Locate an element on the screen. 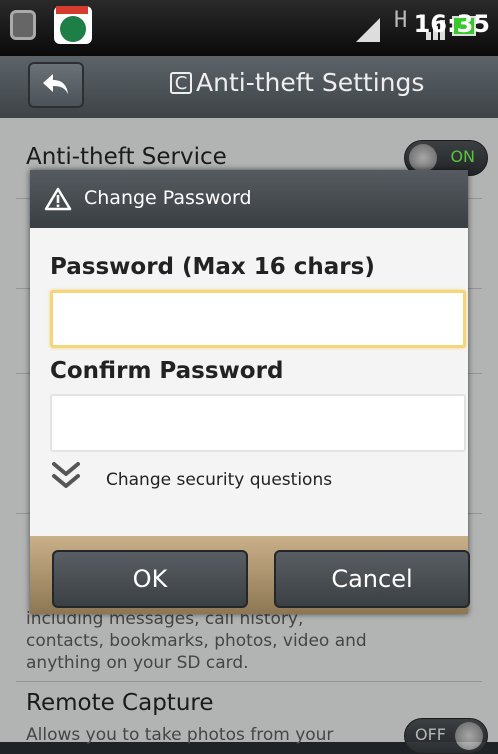 The width and height of the screenshot is (498, 754). status-time: 16:35 is located at coordinates (451, 24).